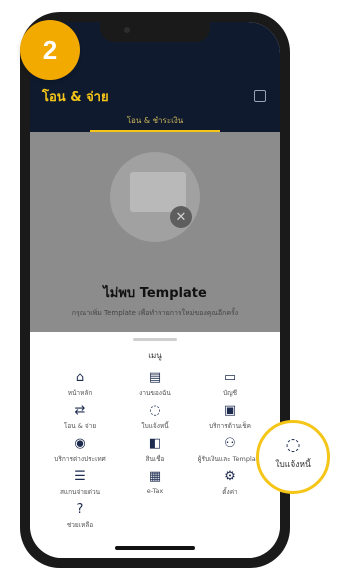  Describe the element at coordinates (293, 465) in the screenshot. I see `callout-label: ใบแจ้งหนี้` at that location.